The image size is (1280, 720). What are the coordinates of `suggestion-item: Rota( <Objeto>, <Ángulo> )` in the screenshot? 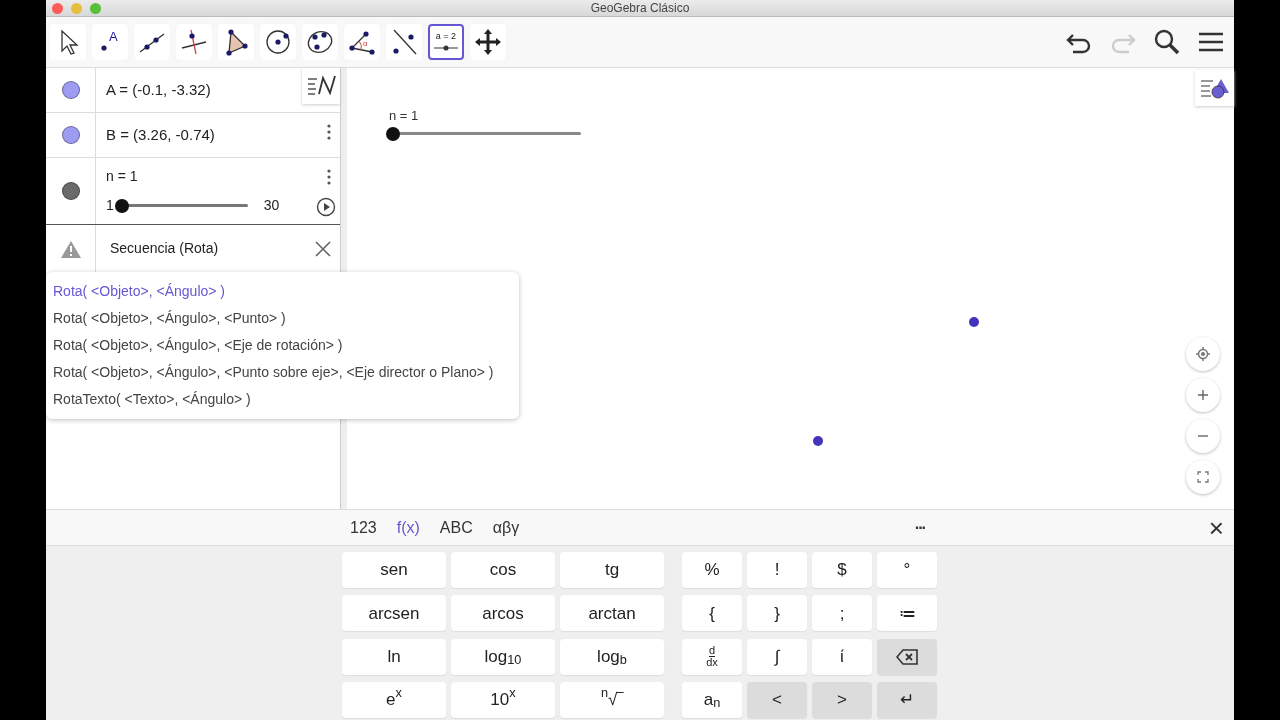 It's located at (282, 291).